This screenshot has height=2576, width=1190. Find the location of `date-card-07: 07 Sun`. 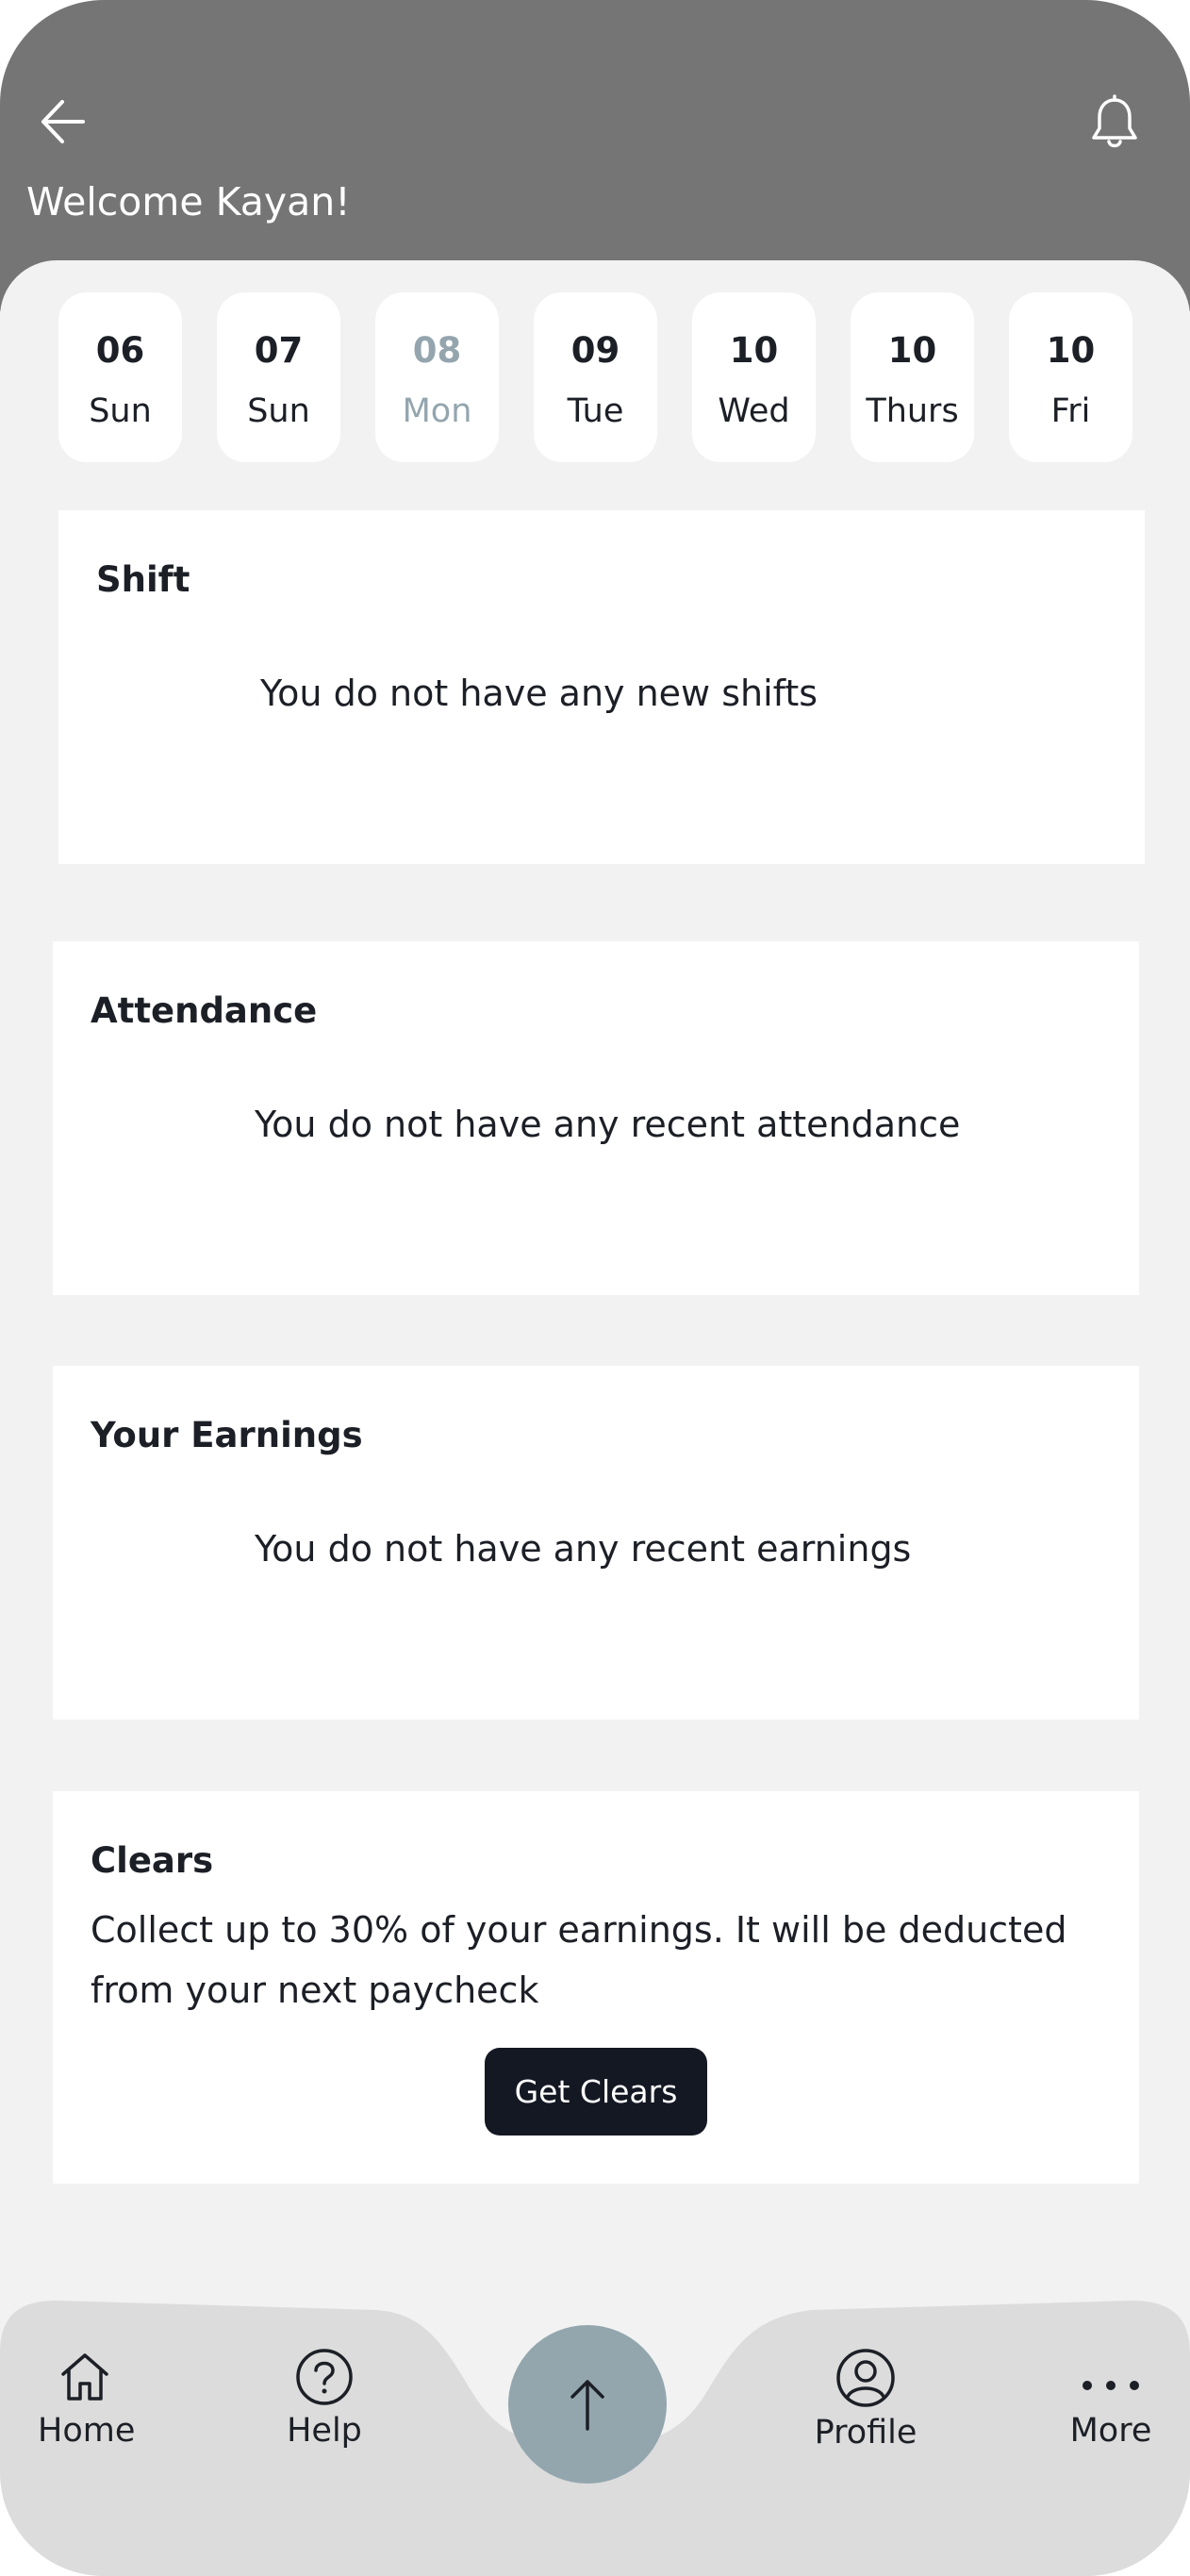

date-card-07: 07 Sun is located at coordinates (278, 377).